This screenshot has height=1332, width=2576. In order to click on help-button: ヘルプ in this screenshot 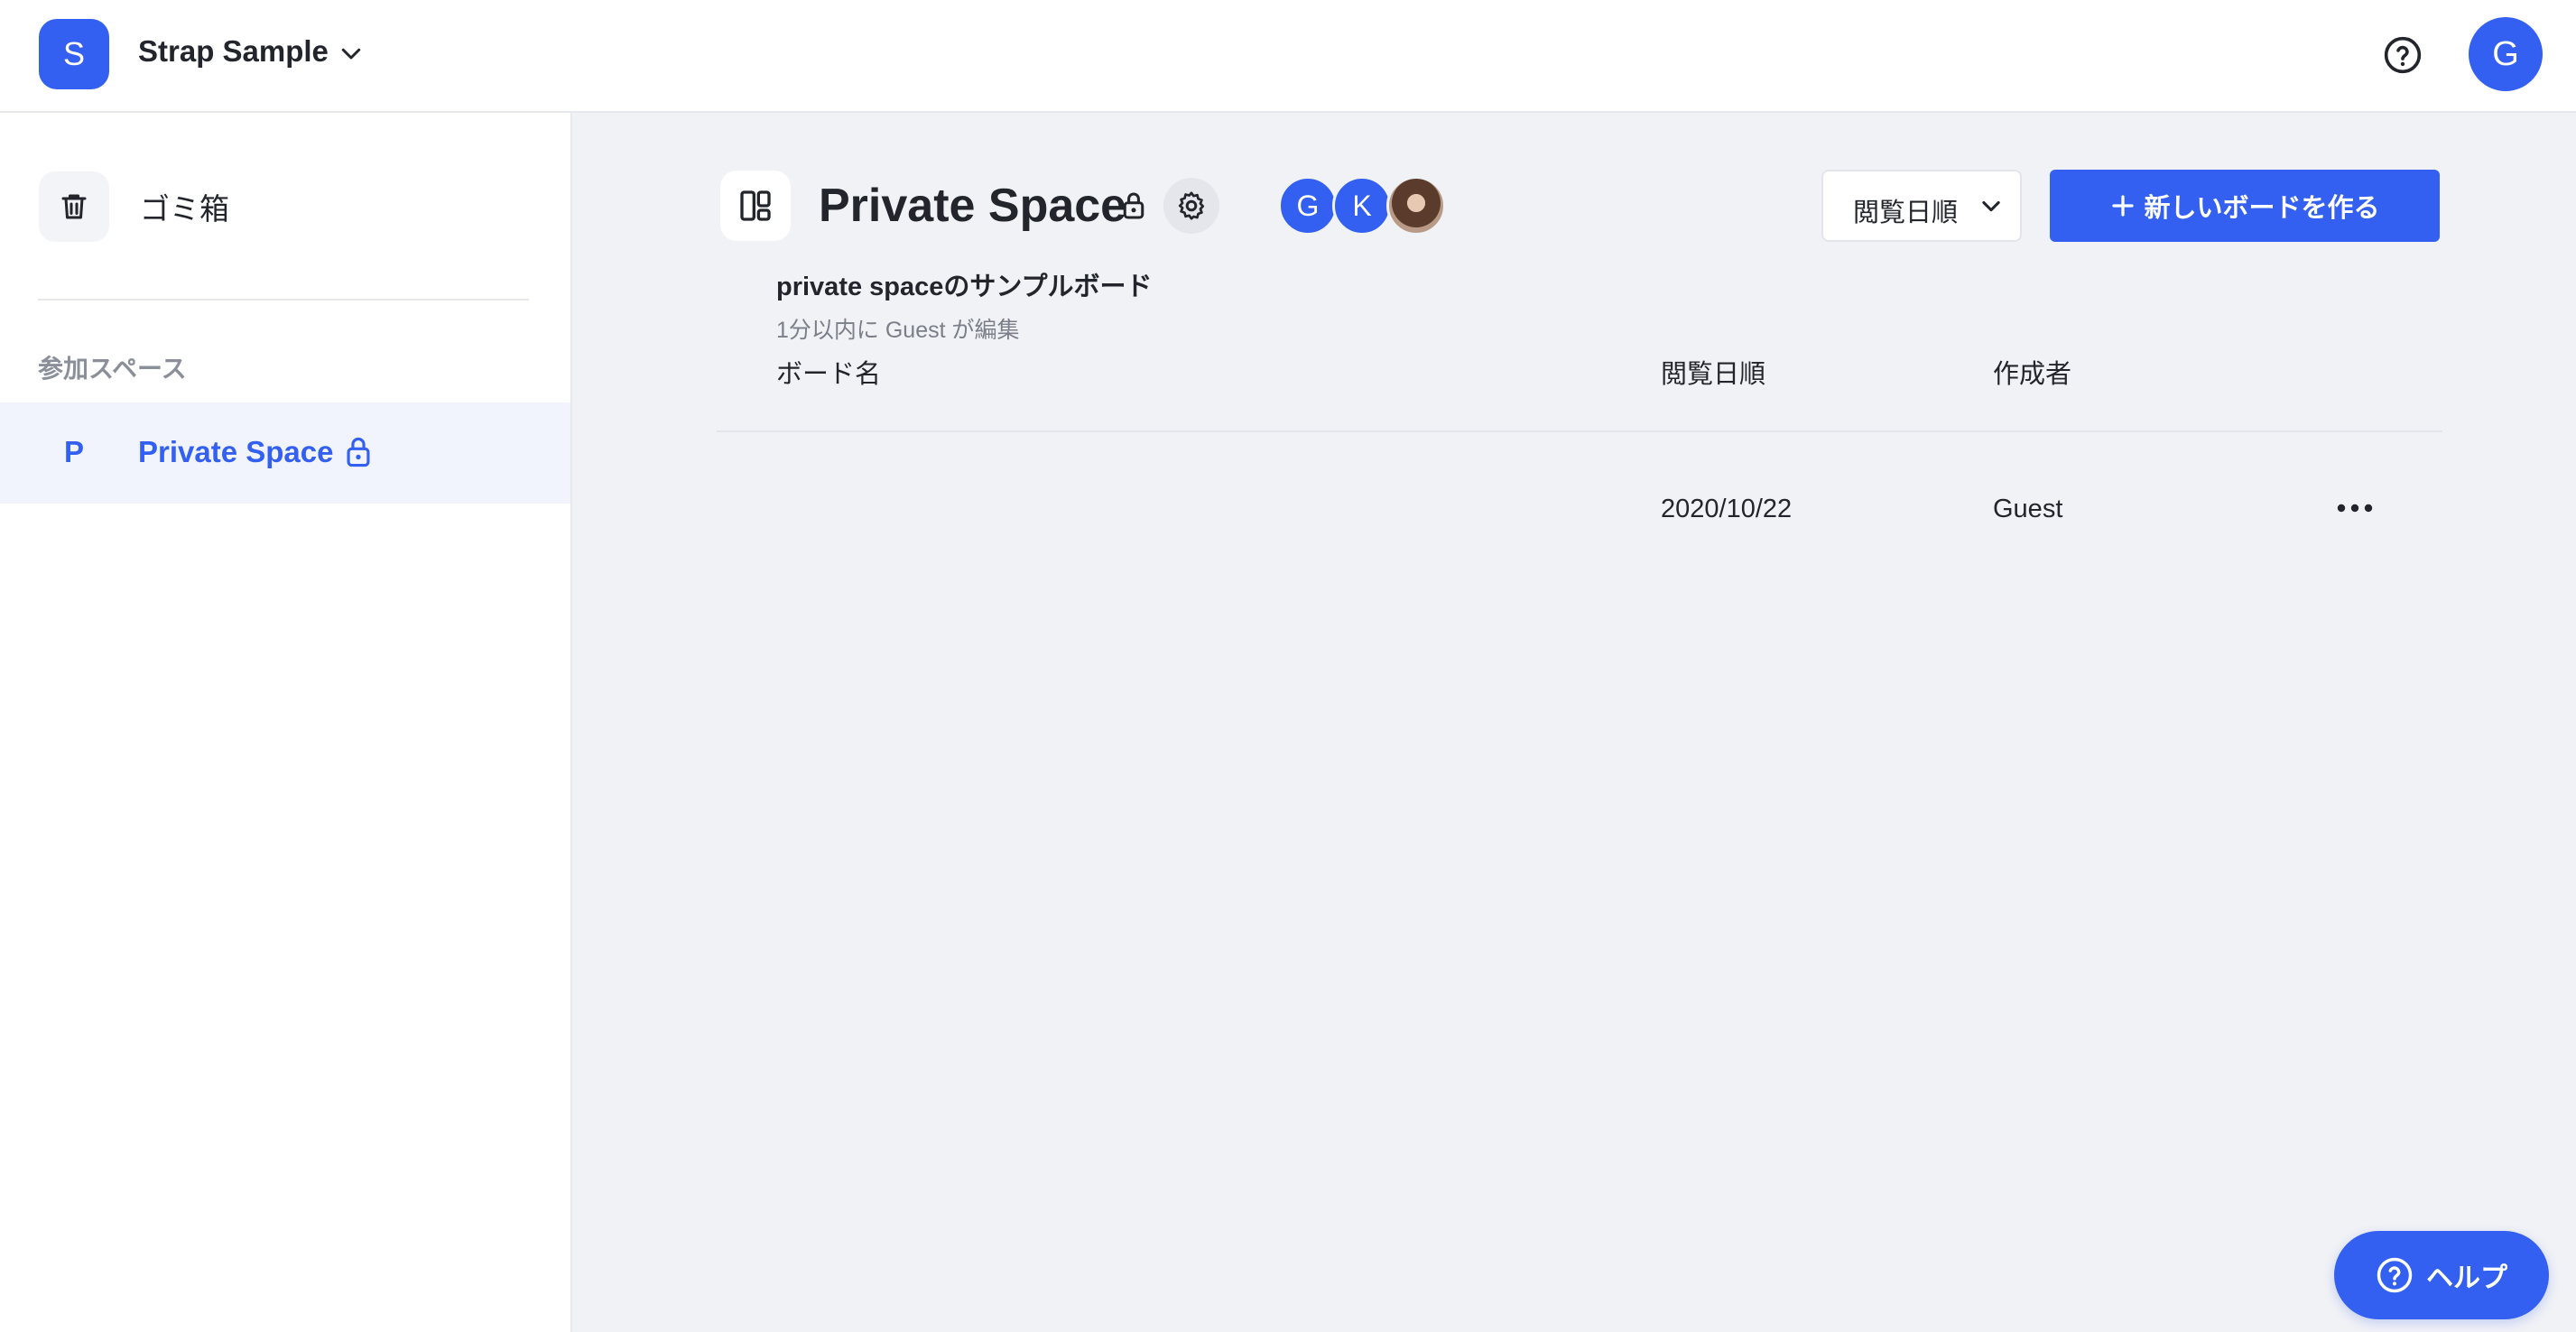, I will do `click(2441, 1275)`.